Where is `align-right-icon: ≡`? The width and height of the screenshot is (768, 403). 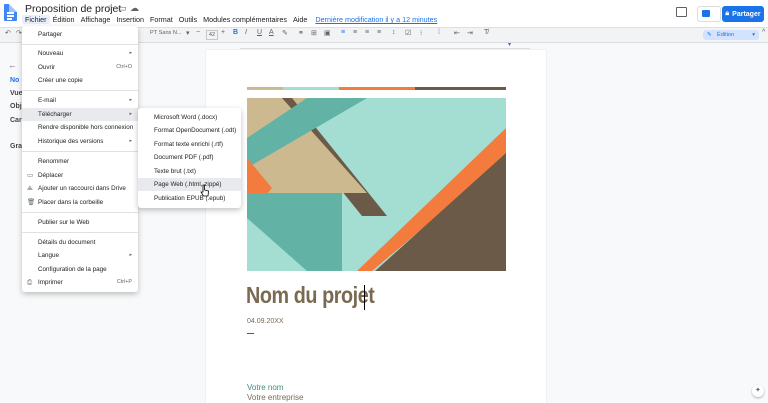
align-right-icon: ≡ is located at coordinates (367, 32).